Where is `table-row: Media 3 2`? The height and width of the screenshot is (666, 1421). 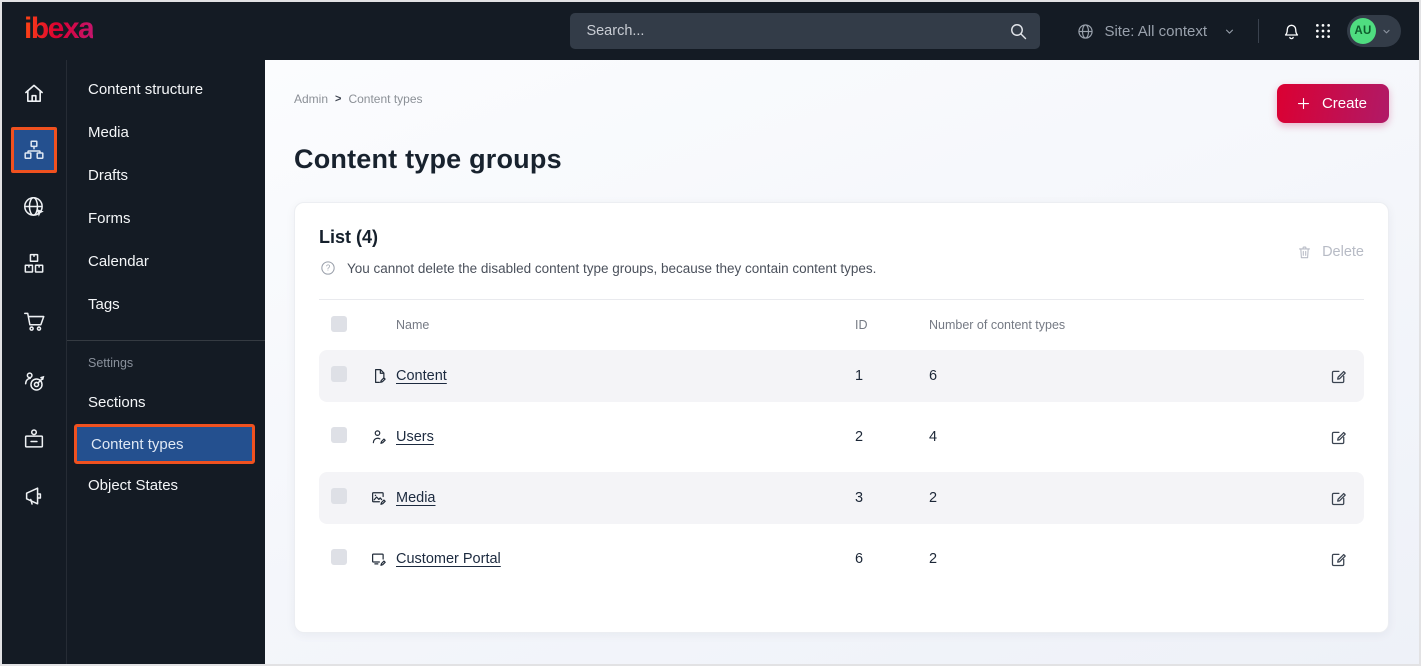
table-row: Media 3 2 is located at coordinates (841, 498).